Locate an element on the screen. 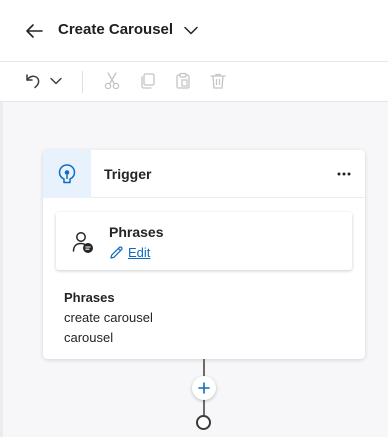 The height and width of the screenshot is (437, 388). undo-menu-button is located at coordinates (56, 81).